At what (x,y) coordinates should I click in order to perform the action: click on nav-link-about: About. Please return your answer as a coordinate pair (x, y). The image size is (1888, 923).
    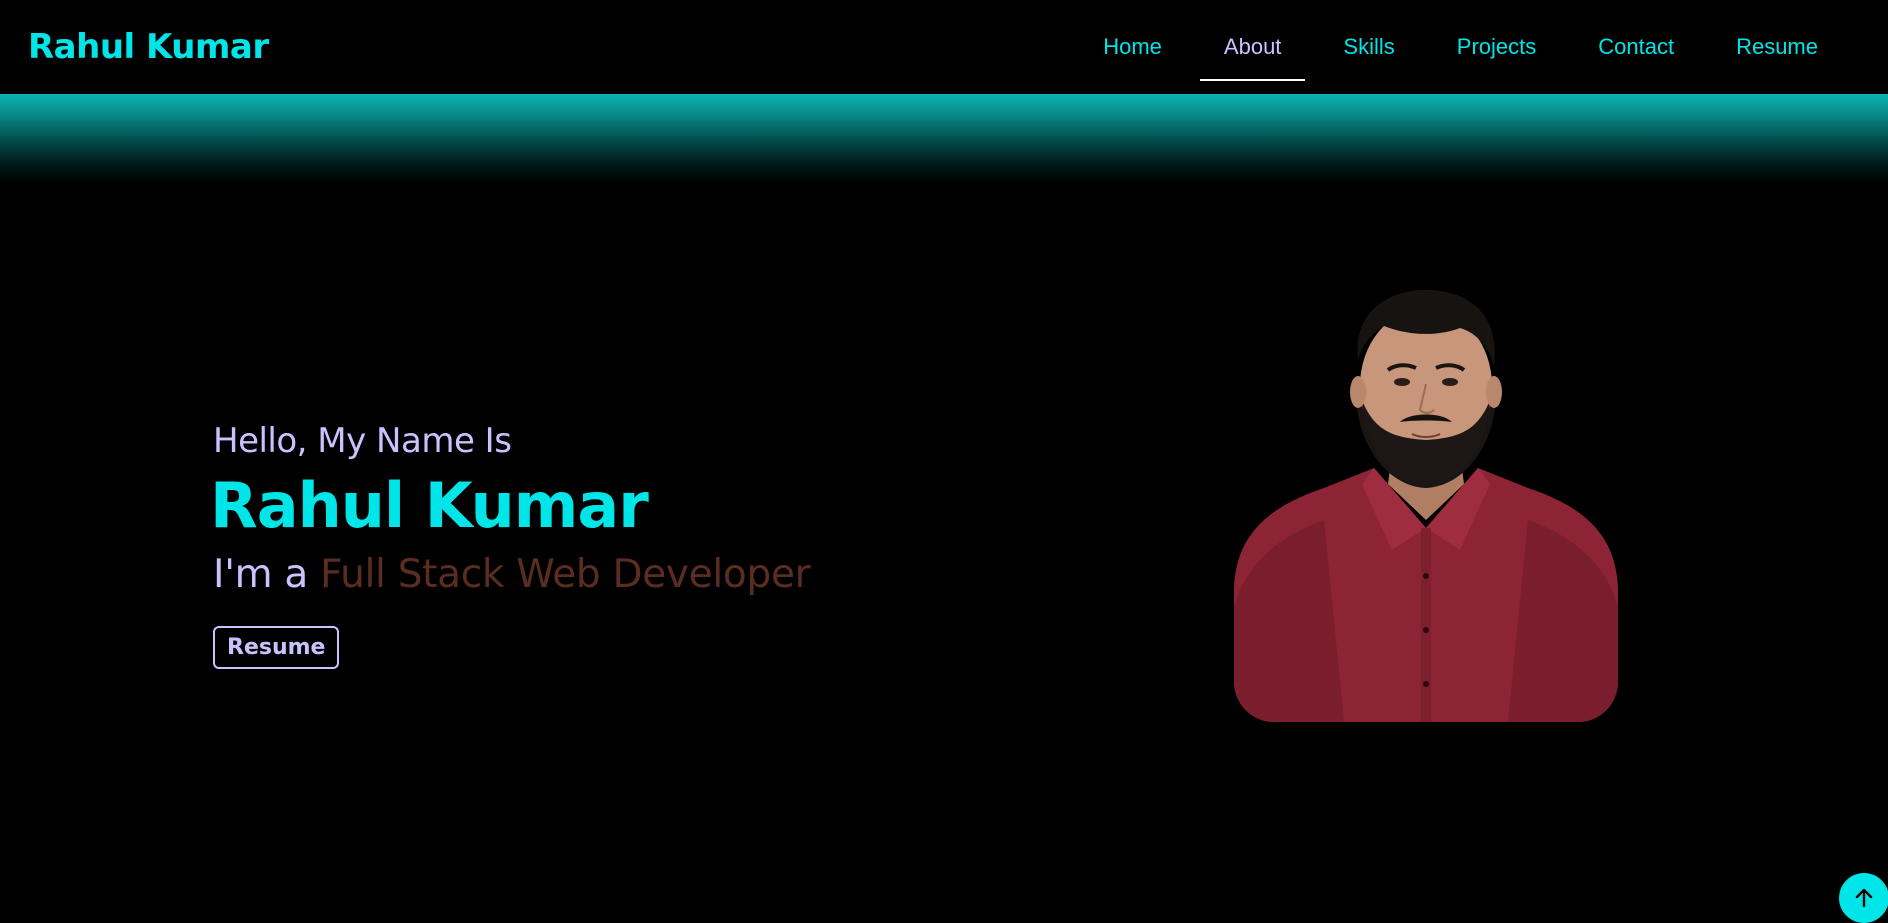
    Looking at the image, I should click on (1252, 47).